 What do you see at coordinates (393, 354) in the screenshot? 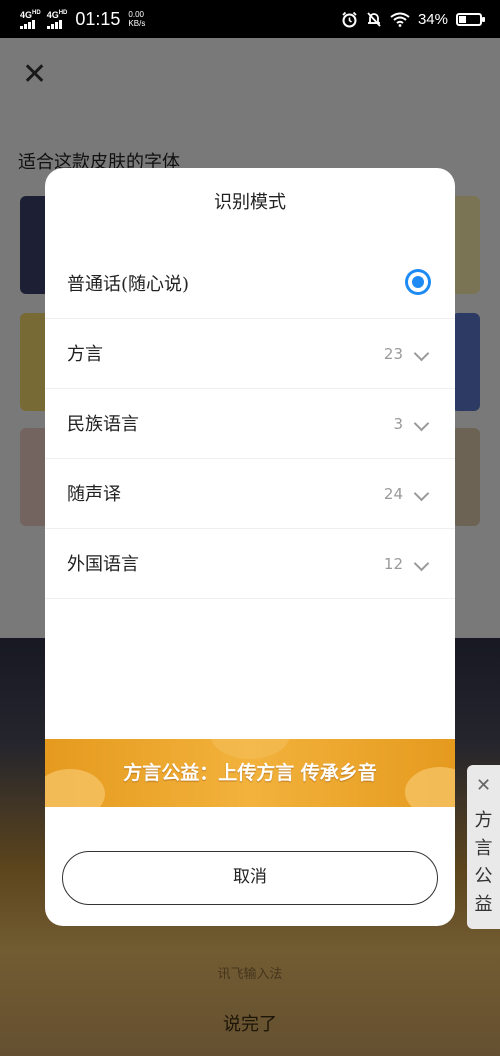
I see `option-count: 23` at bounding box center [393, 354].